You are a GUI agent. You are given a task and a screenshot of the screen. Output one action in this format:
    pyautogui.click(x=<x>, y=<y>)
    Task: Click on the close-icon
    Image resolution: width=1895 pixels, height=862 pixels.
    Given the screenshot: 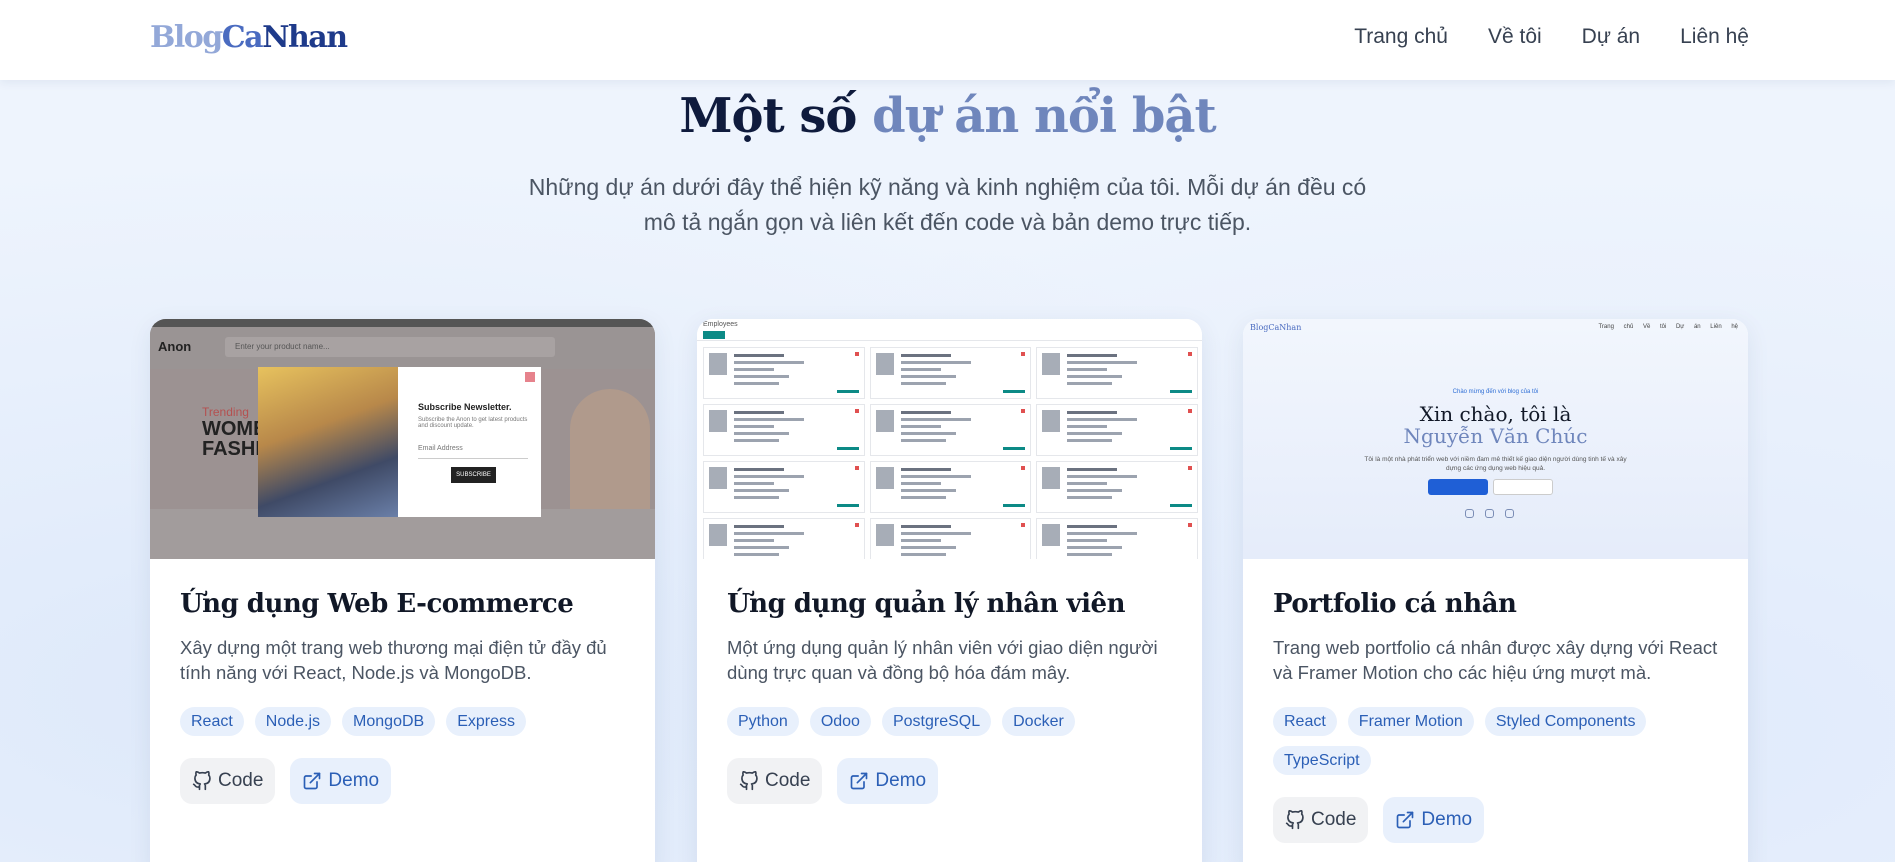 What is the action you would take?
    pyautogui.click(x=530, y=377)
    